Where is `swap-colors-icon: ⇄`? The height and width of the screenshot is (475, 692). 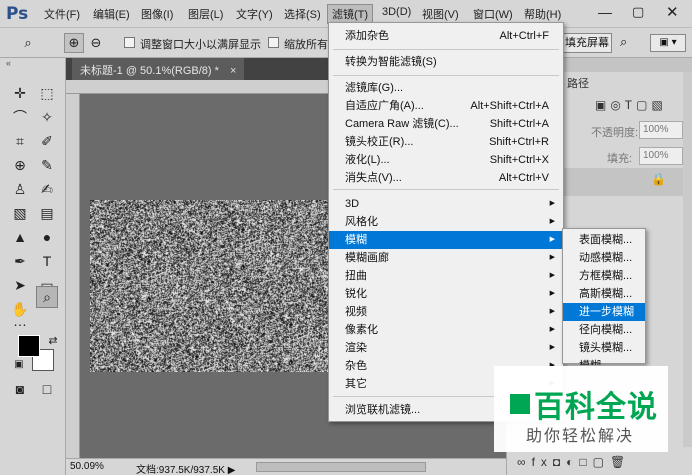
swap-colors-icon: ⇄ is located at coordinates (53, 341).